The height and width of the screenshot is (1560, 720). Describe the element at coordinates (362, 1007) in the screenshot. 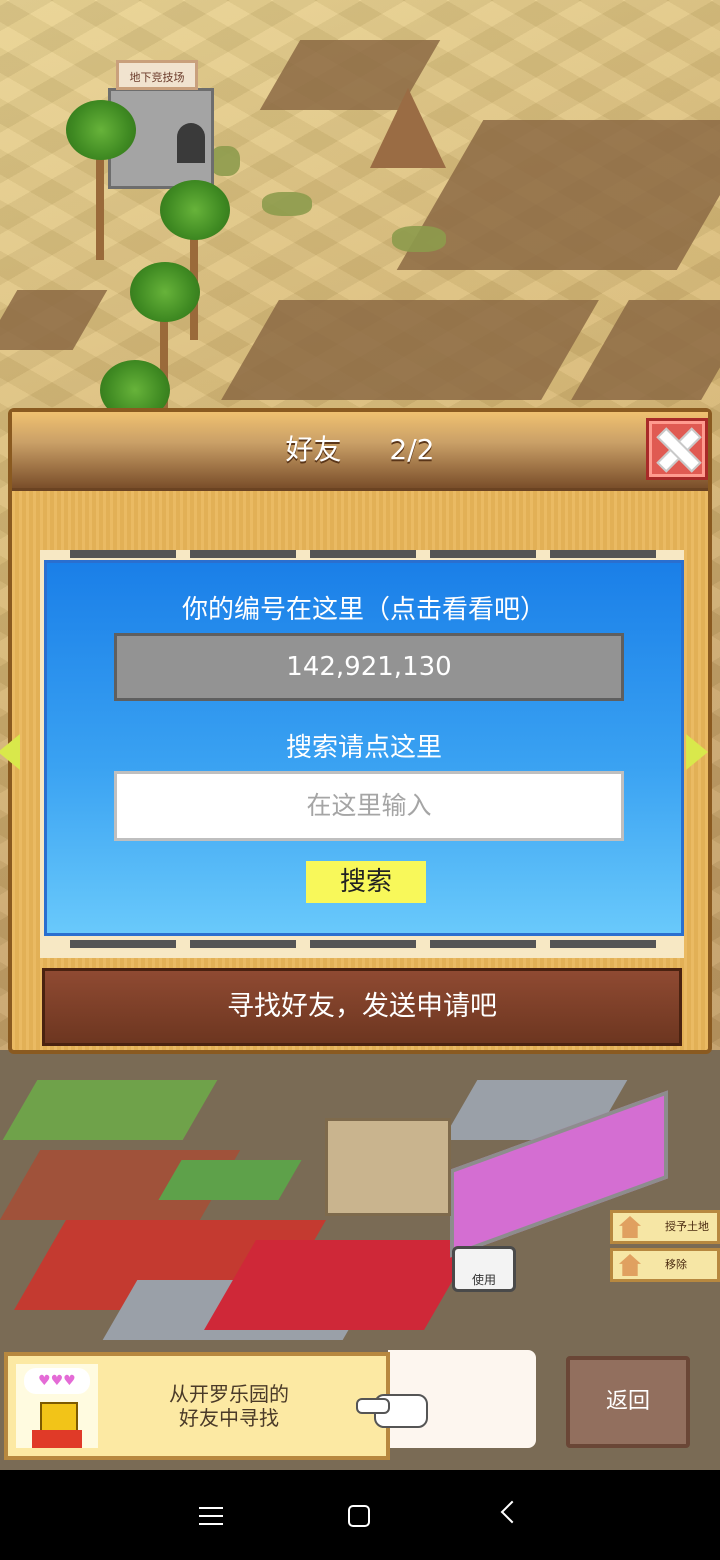

I see `find-friends-button: 寻找好友，发送申请吧` at that location.